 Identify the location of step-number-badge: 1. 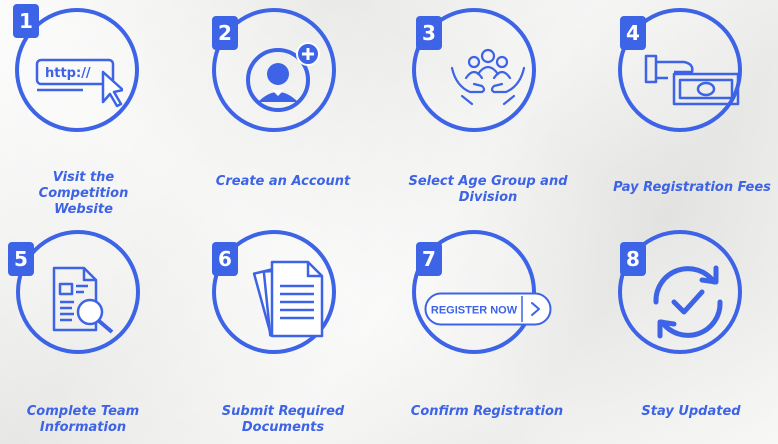
(26, 21).